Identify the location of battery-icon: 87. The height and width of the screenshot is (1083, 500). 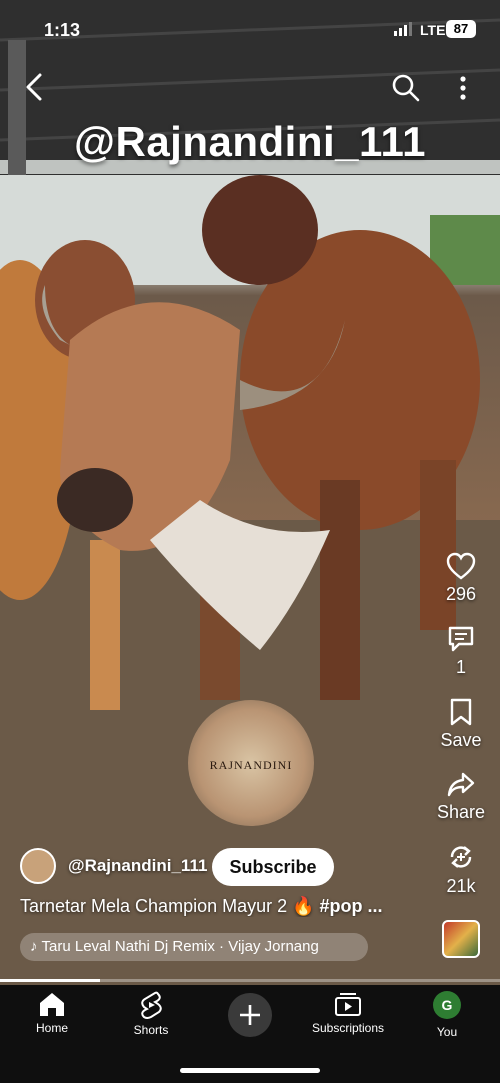
(461, 29).